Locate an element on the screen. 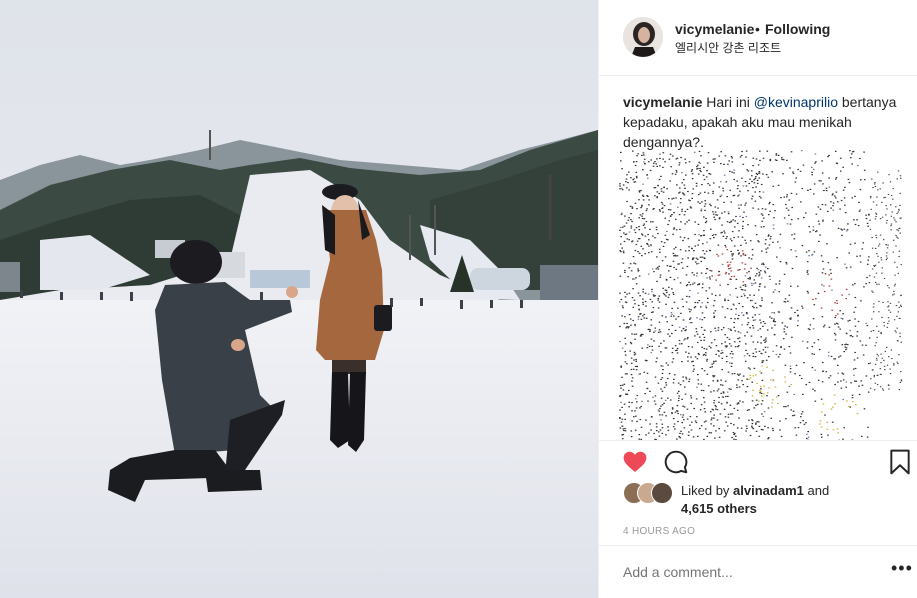 The height and width of the screenshot is (598, 917). more-options-icon: ••• is located at coordinates (902, 568).